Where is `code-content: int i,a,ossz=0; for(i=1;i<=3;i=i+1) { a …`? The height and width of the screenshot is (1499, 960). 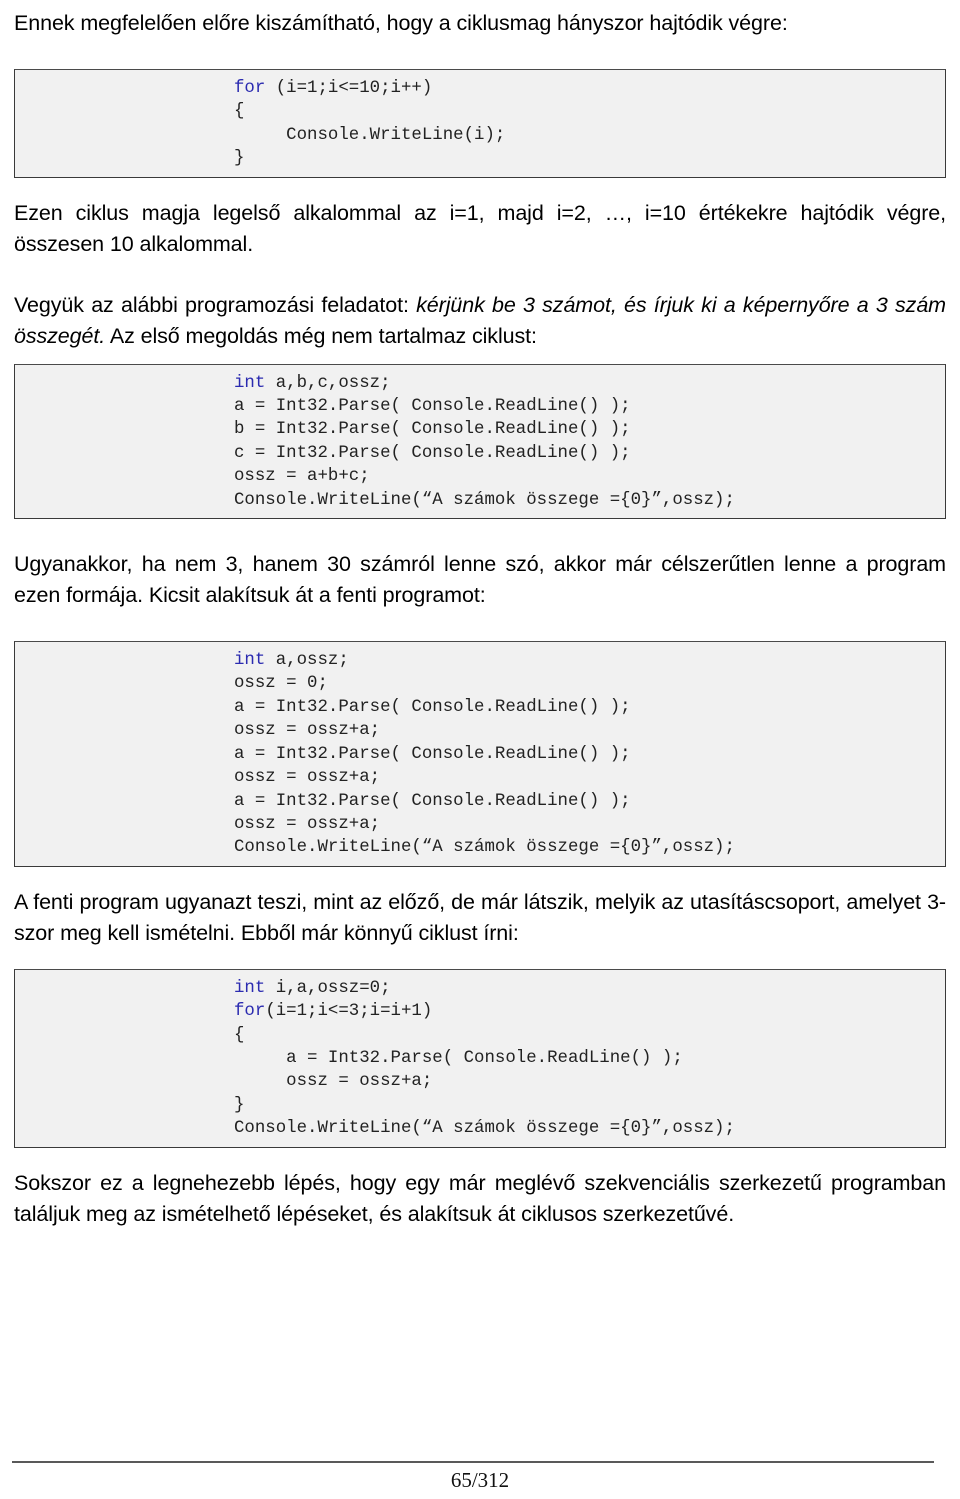
code-content: int i,a,ossz=0; for(i=1;i<=3;i=i+1) { a … is located at coordinates (484, 1058).